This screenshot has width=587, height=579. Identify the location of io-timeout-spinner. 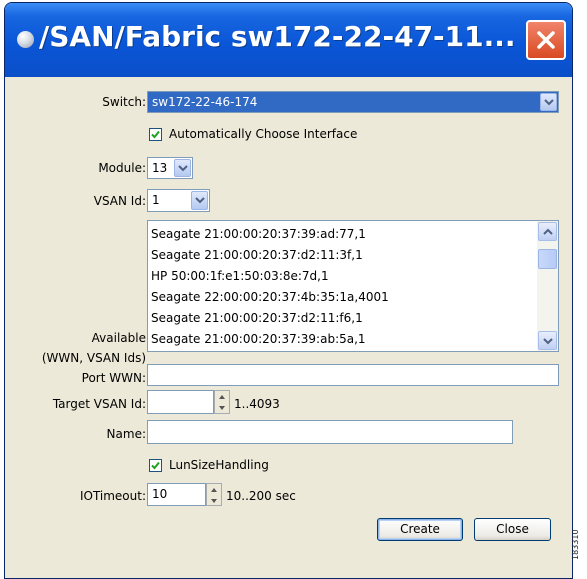
(214, 494).